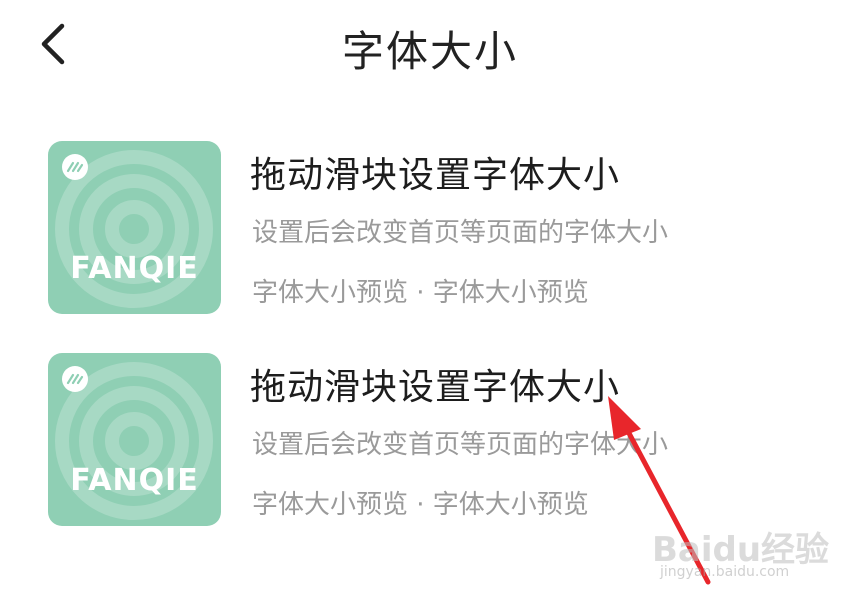 The height and width of the screenshot is (601, 860). I want to click on page-title: 字体大小, so click(429, 51).